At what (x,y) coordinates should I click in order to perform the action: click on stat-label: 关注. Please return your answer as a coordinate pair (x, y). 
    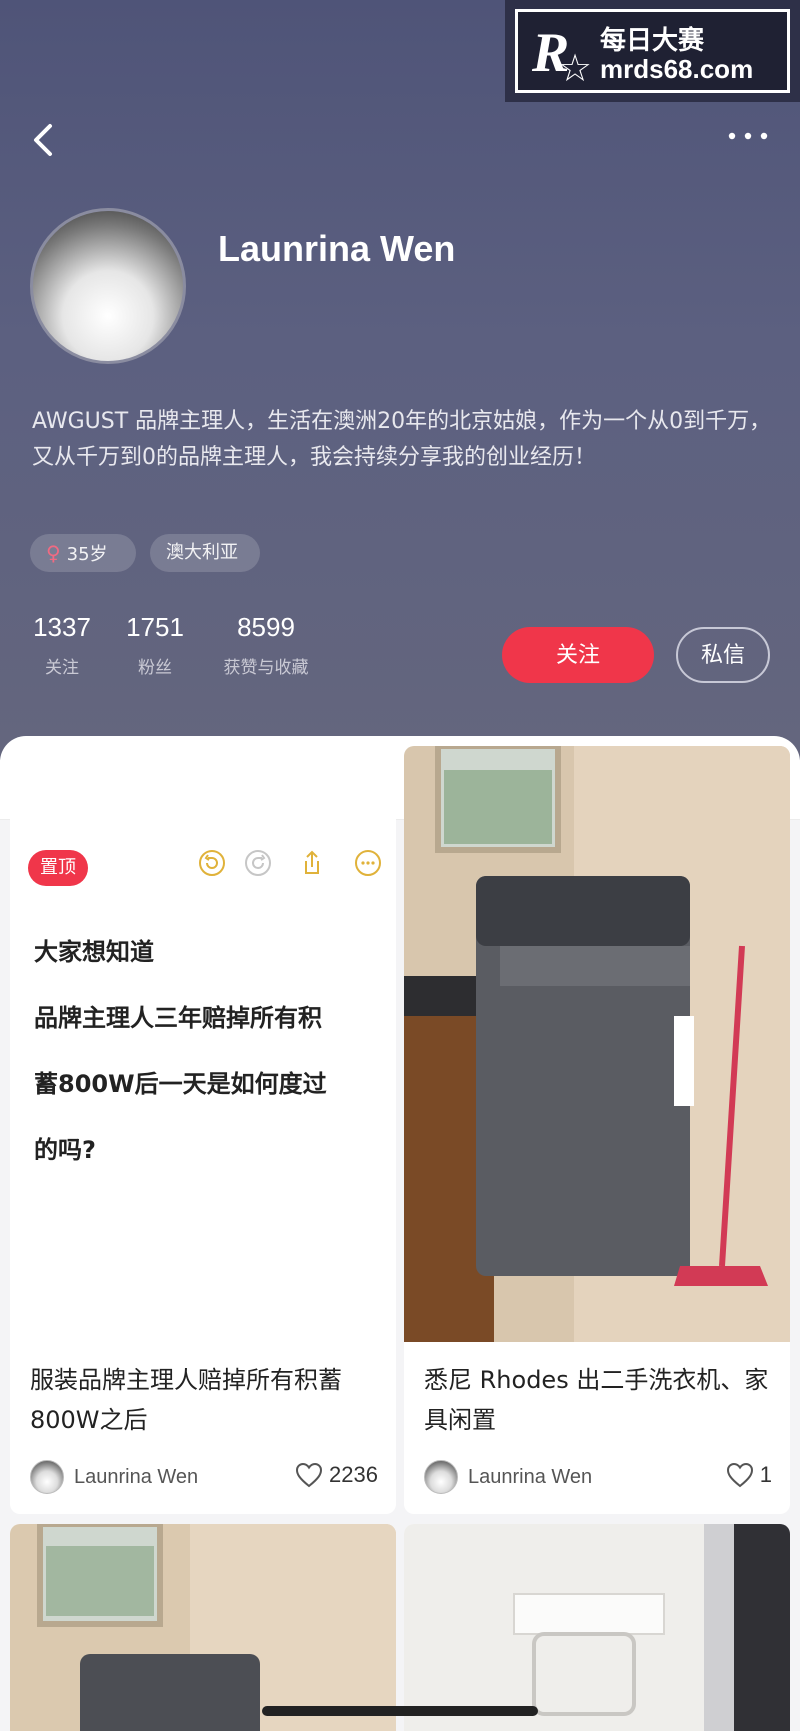
    Looking at the image, I should click on (62, 668).